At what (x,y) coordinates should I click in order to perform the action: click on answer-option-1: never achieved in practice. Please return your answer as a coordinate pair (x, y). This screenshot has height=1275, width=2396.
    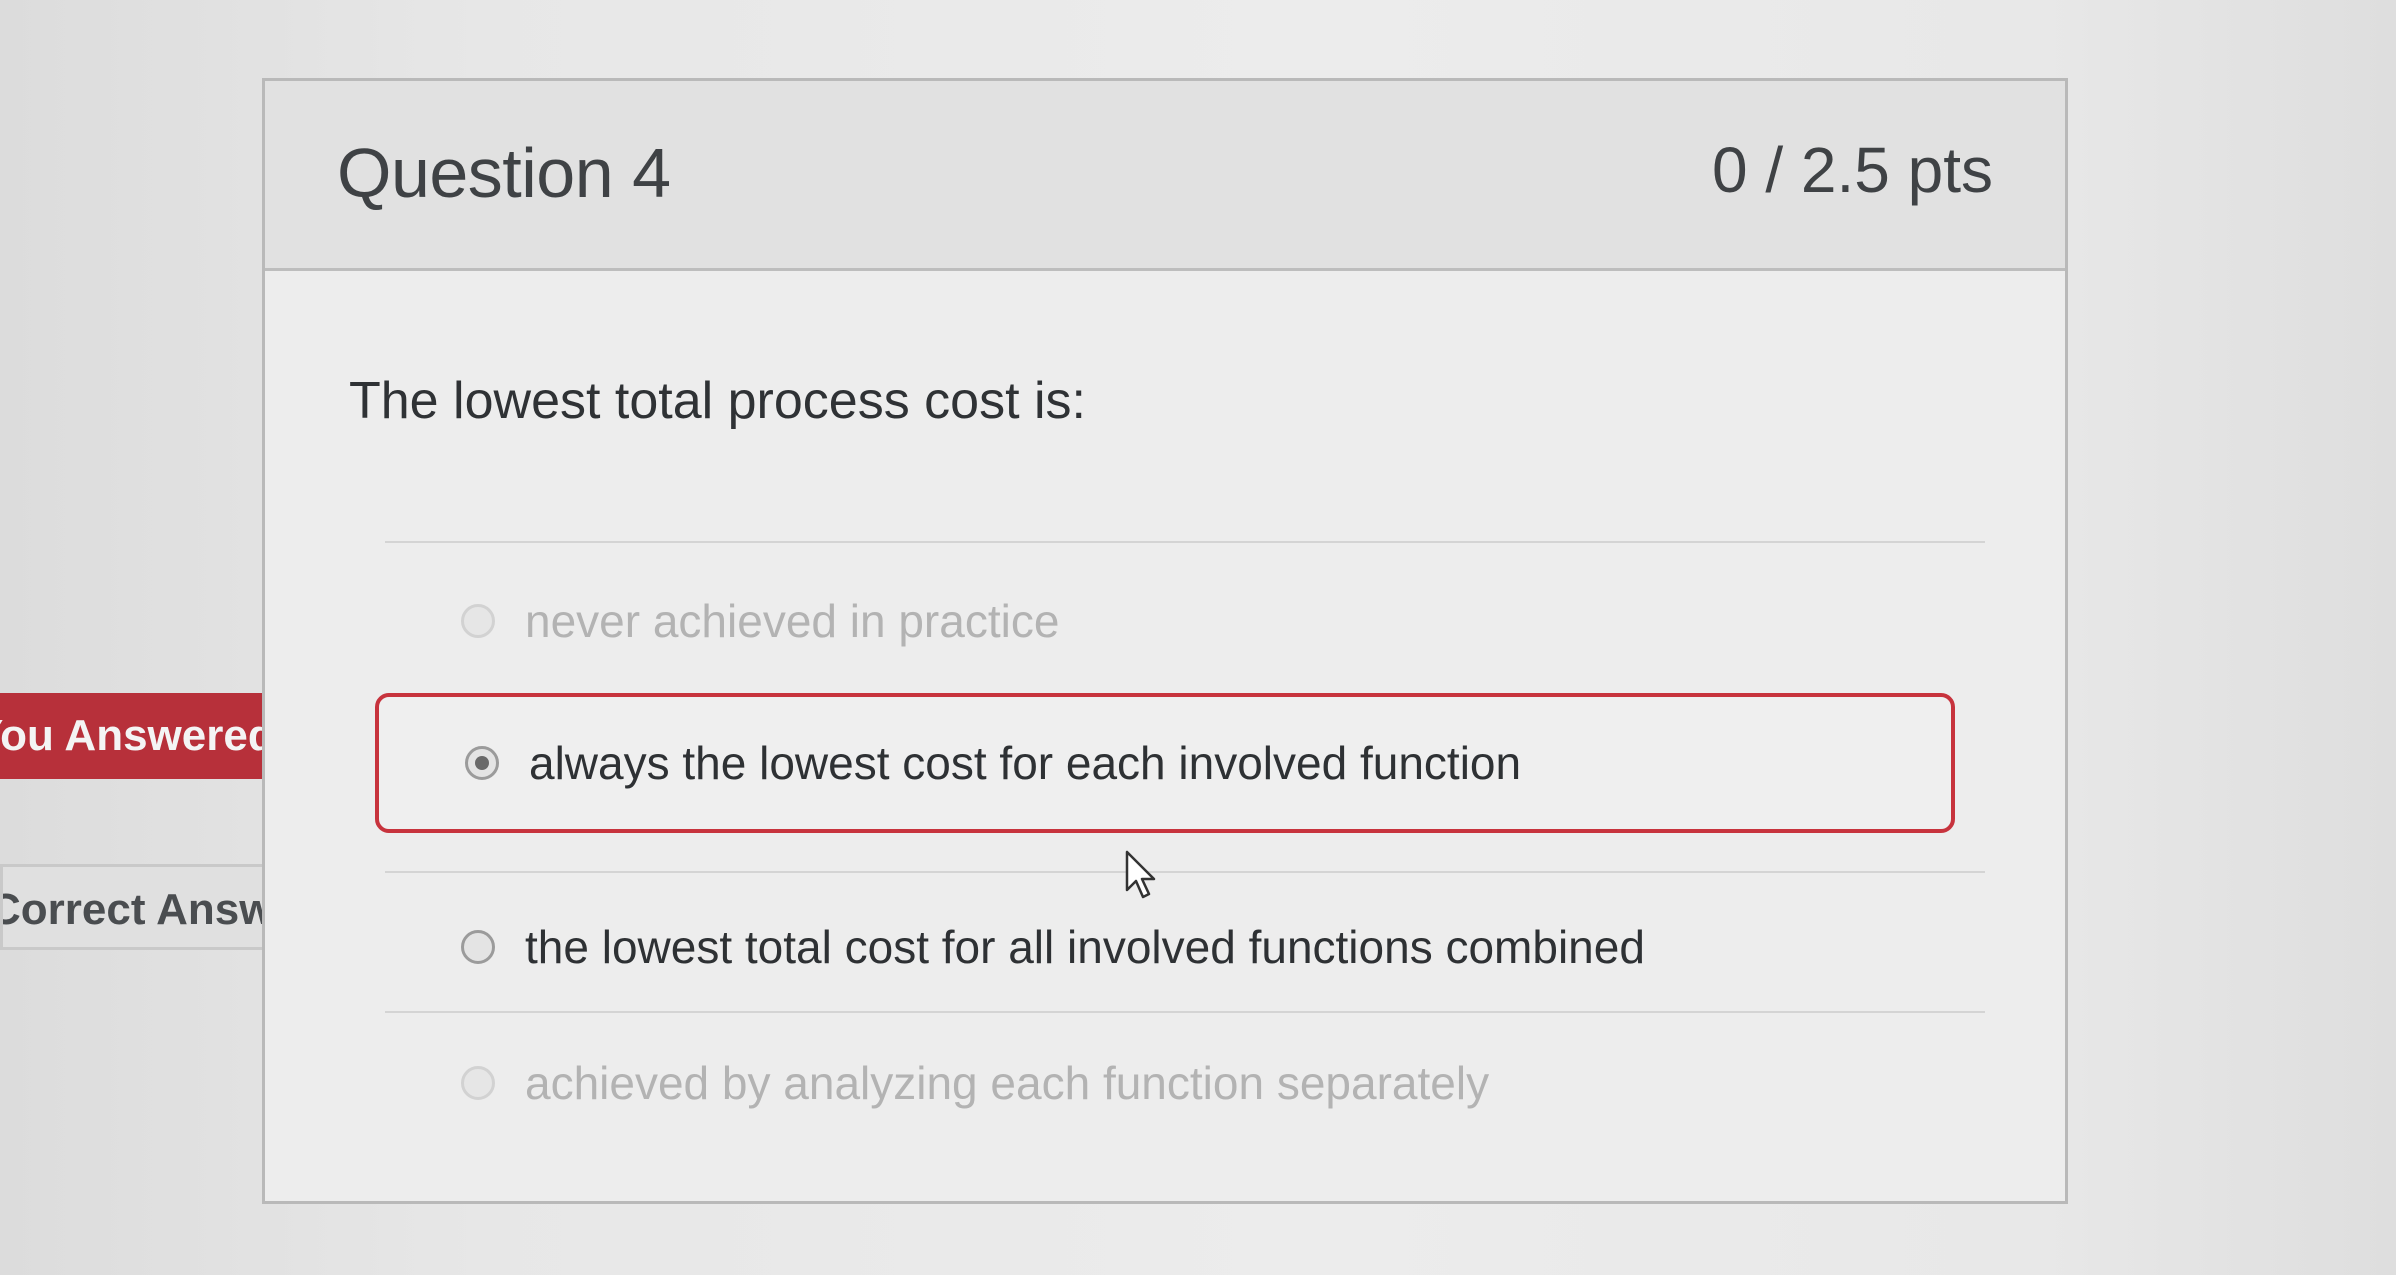
    Looking at the image, I should click on (1165, 621).